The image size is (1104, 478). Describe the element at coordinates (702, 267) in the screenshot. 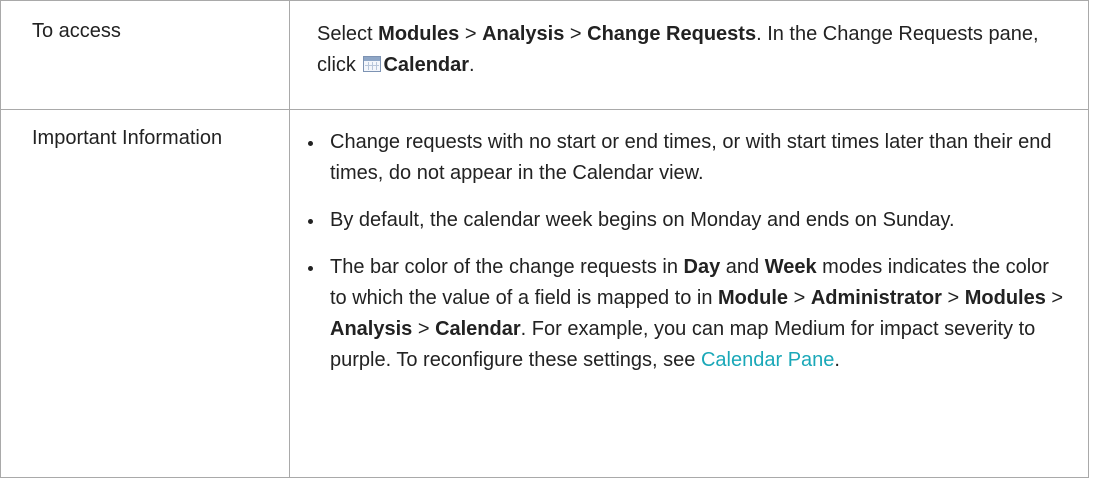

I see `mode-day: Day` at that location.